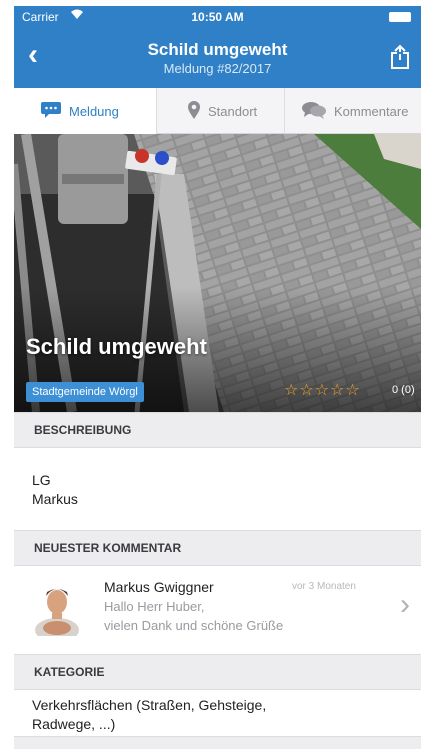 The image size is (421, 749). Describe the element at coordinates (324, 586) in the screenshot. I see `comment-time: vor 3 Monaten` at that location.